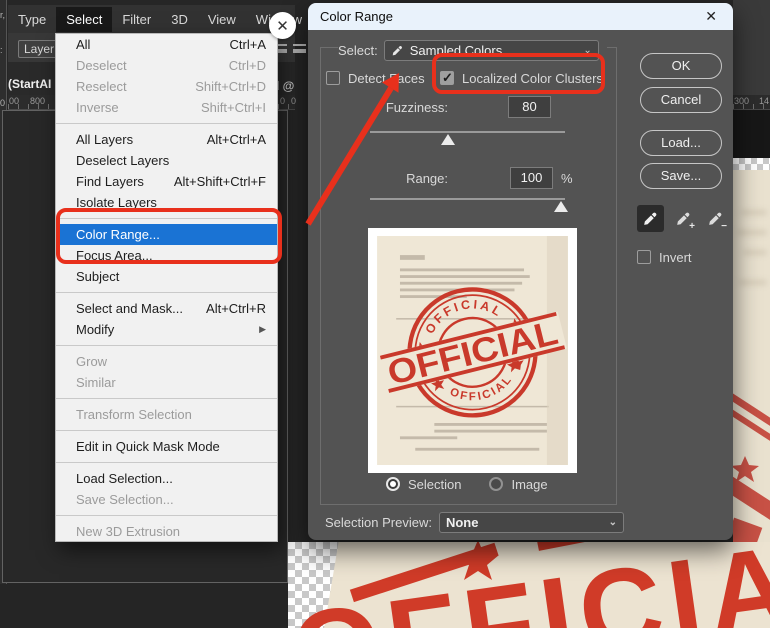 The height and width of the screenshot is (628, 770). I want to click on fuzziness-input: 80, so click(529, 107).